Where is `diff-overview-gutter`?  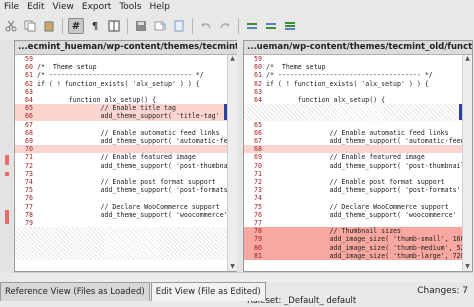
diff-overview-gutter is located at coordinates (6, 156).